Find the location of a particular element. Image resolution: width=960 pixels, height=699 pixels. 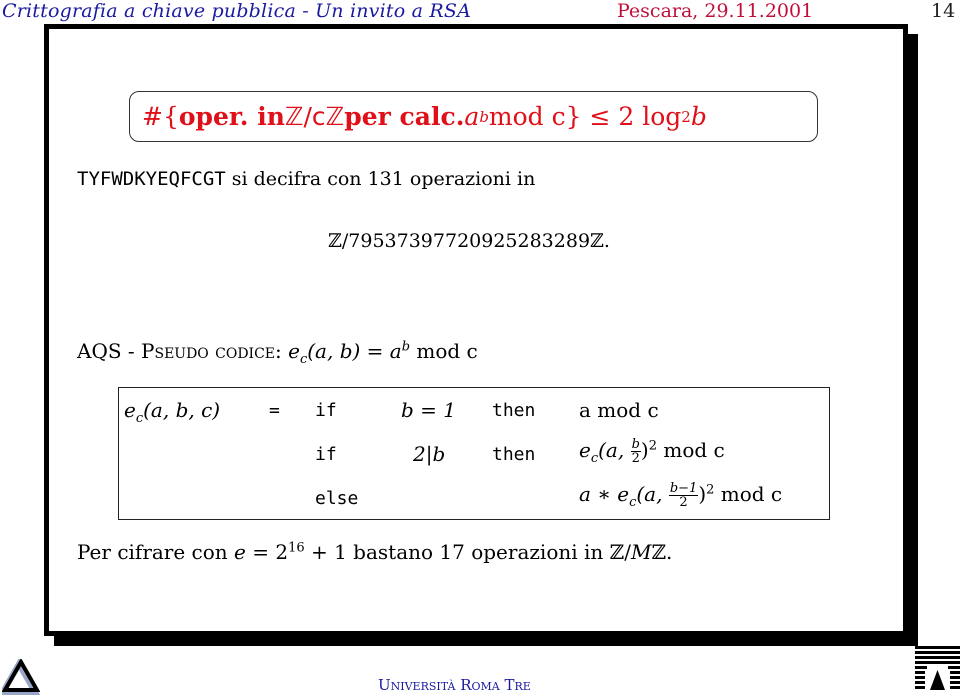

hb-bold-text: oper. in is located at coordinates (231, 116).